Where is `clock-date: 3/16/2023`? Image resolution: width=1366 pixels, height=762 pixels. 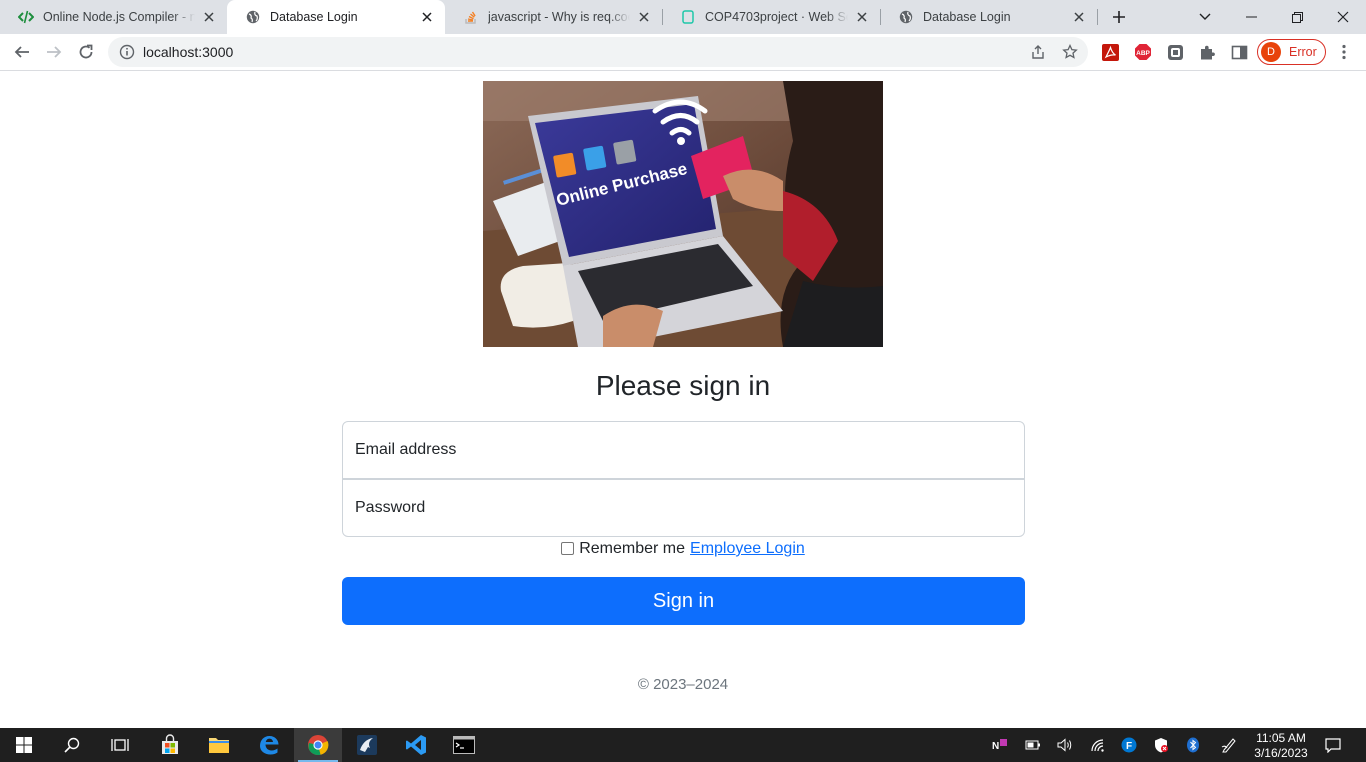 clock-date: 3/16/2023 is located at coordinates (1281, 753).